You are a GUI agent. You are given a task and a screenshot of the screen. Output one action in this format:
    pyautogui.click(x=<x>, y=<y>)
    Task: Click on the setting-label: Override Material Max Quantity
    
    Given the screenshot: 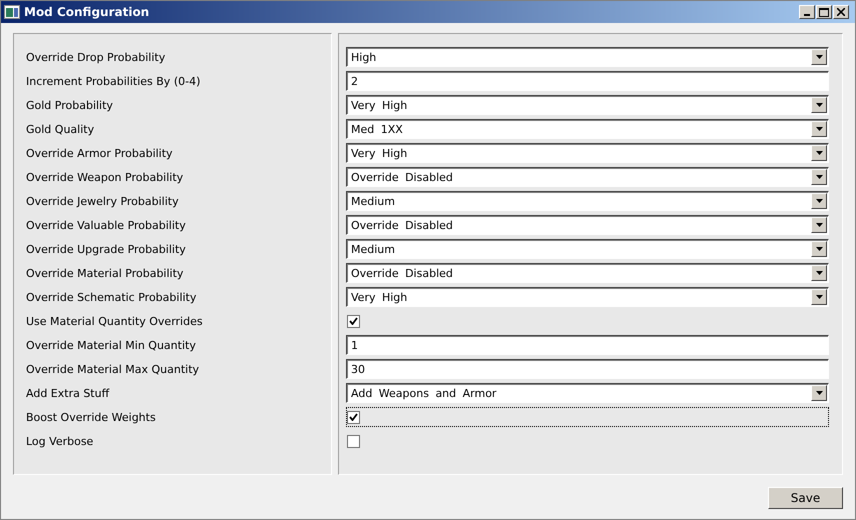 What is the action you would take?
    pyautogui.click(x=113, y=369)
    